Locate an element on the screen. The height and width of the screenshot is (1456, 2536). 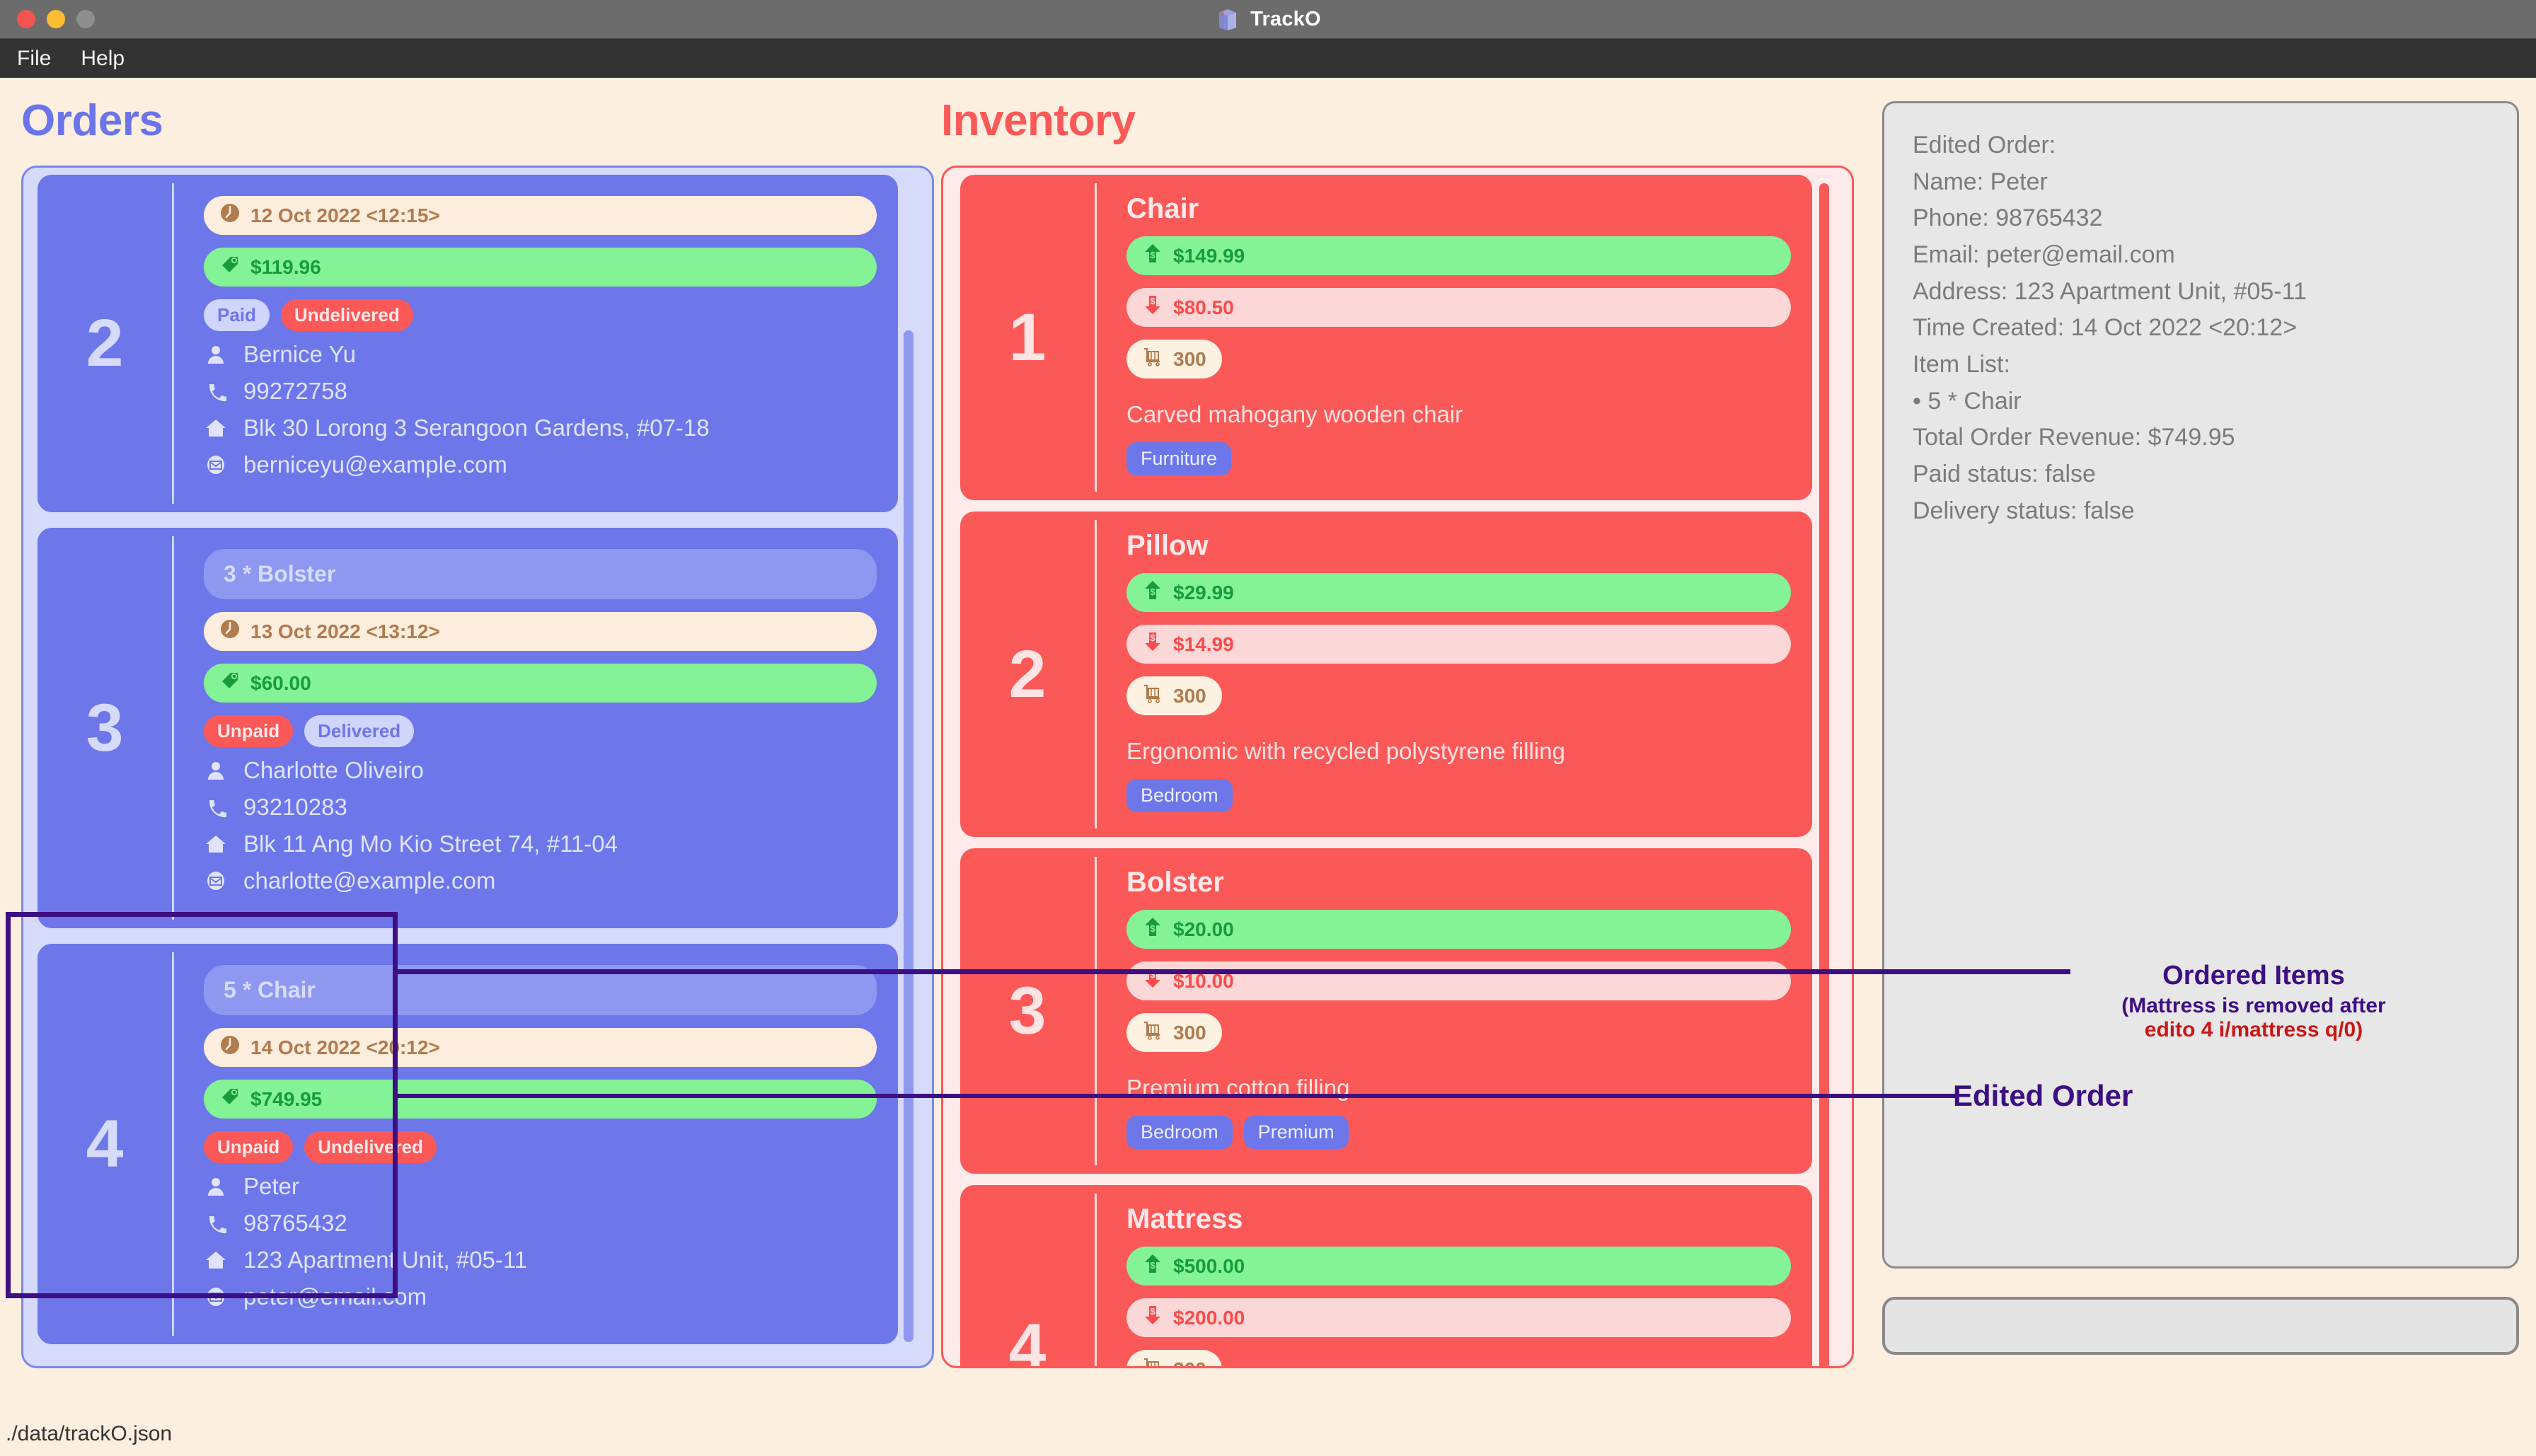
command-input is located at coordinates (2200, 1326).